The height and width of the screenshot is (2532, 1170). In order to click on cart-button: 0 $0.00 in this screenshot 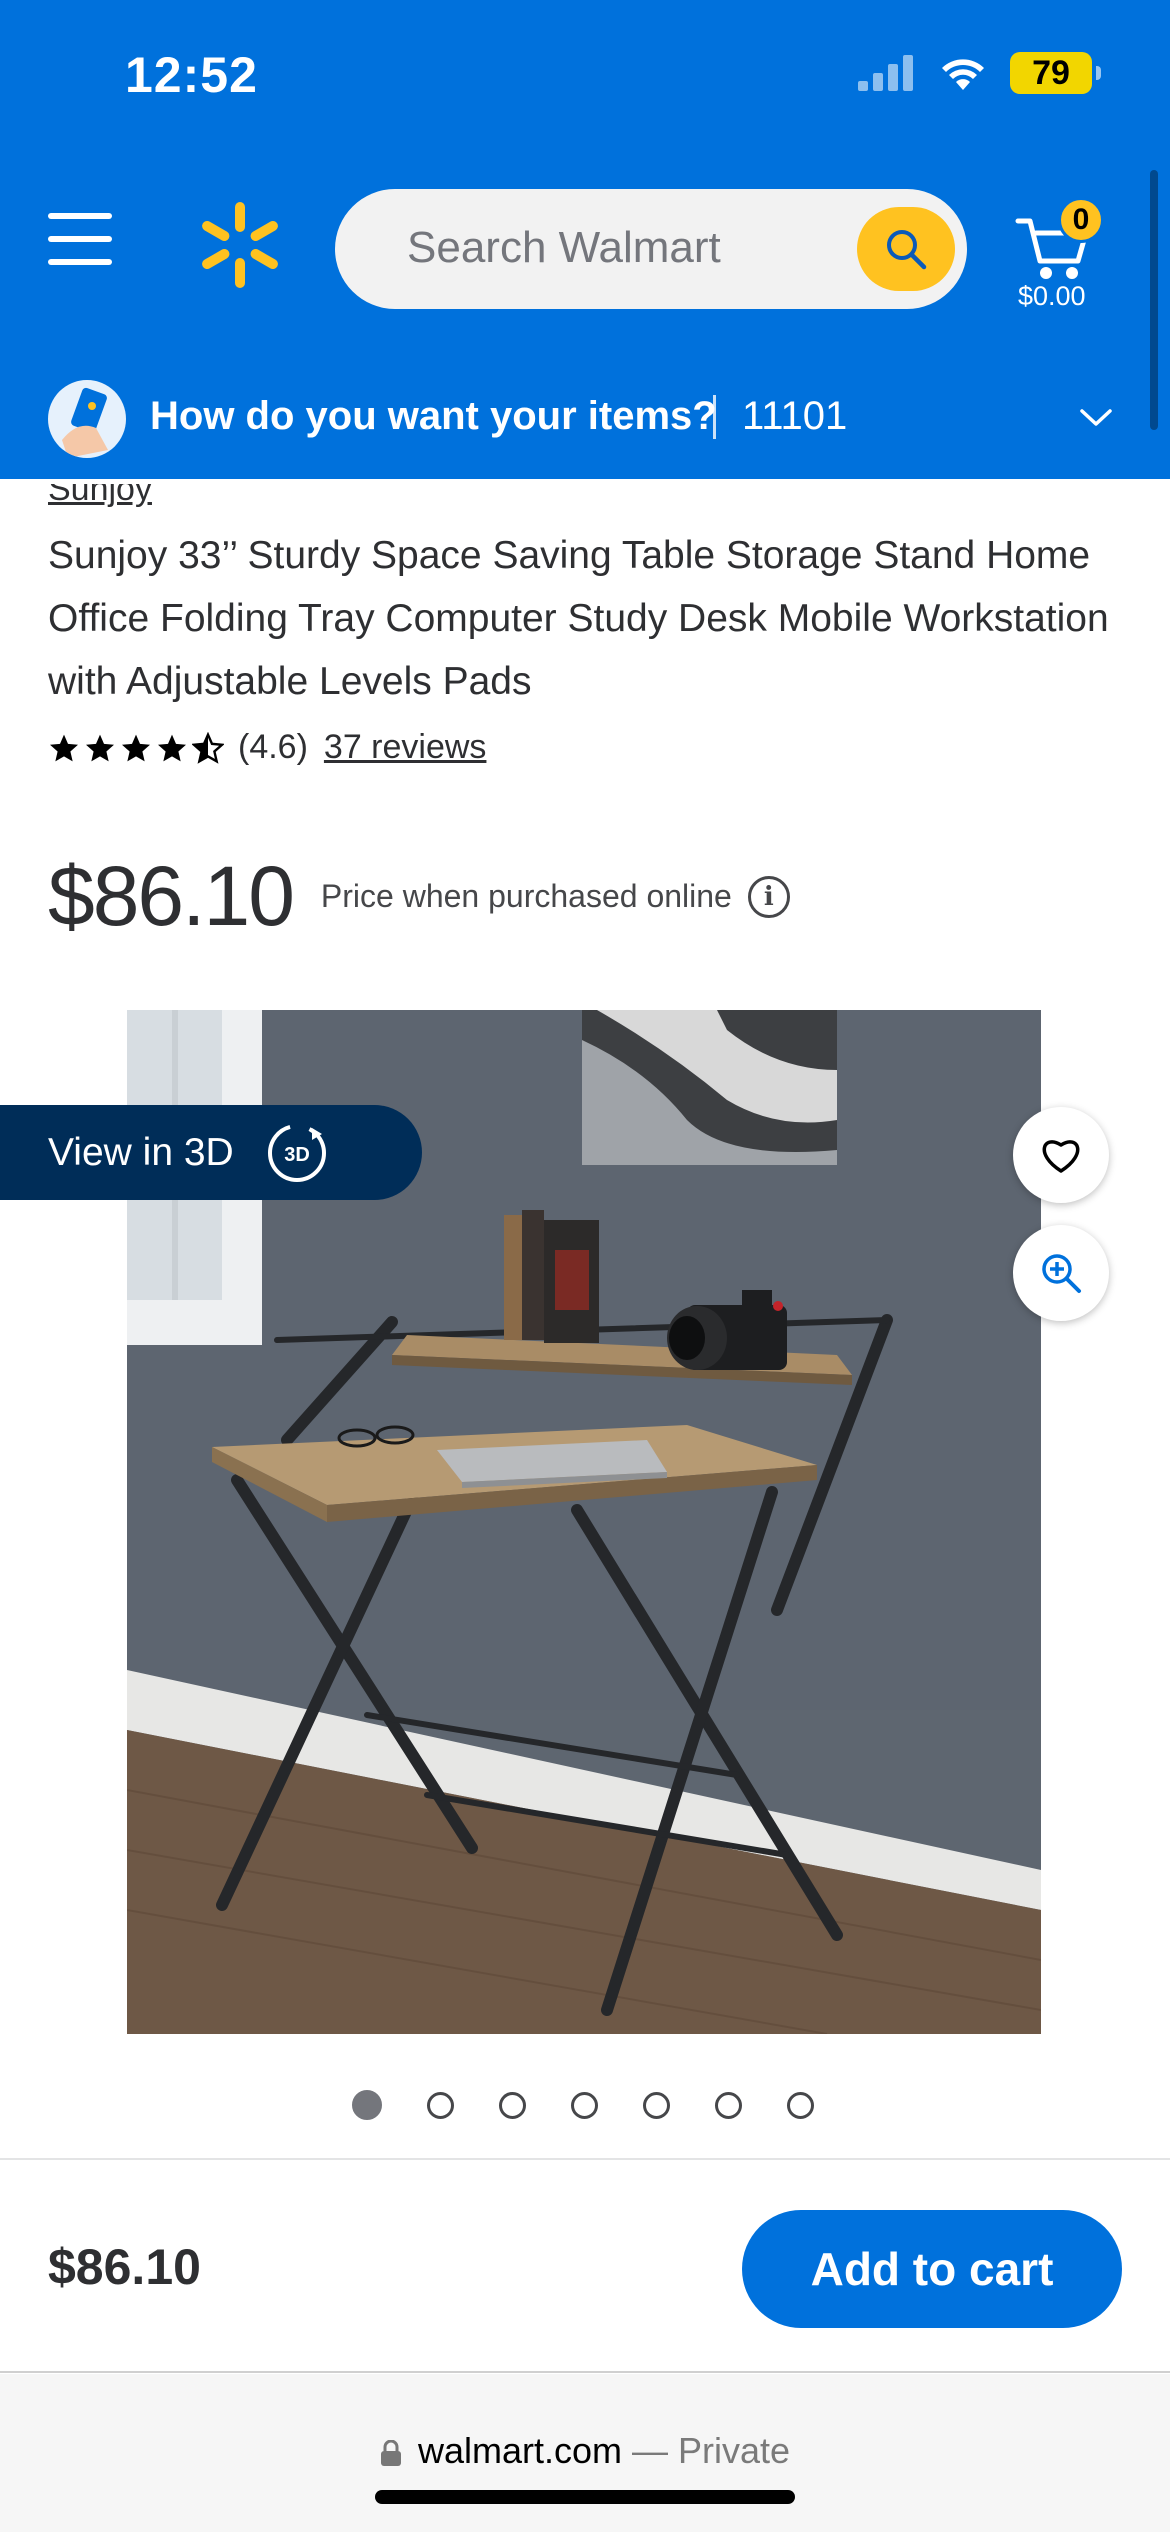, I will do `click(1070, 254)`.